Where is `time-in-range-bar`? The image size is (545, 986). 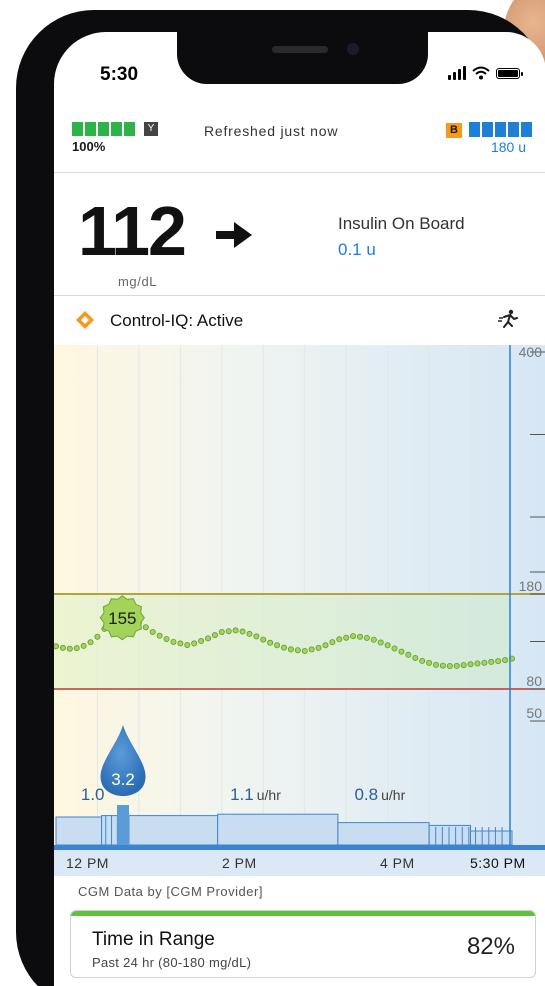
time-in-range-bar is located at coordinates (303, 913).